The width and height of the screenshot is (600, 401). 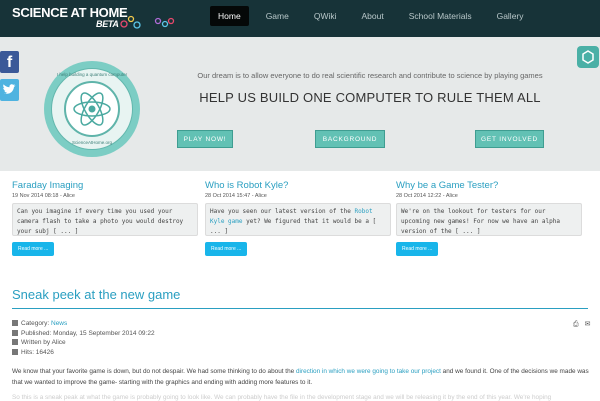 What do you see at coordinates (509, 139) in the screenshot?
I see `get-involved-button: GET INVOLVED` at bounding box center [509, 139].